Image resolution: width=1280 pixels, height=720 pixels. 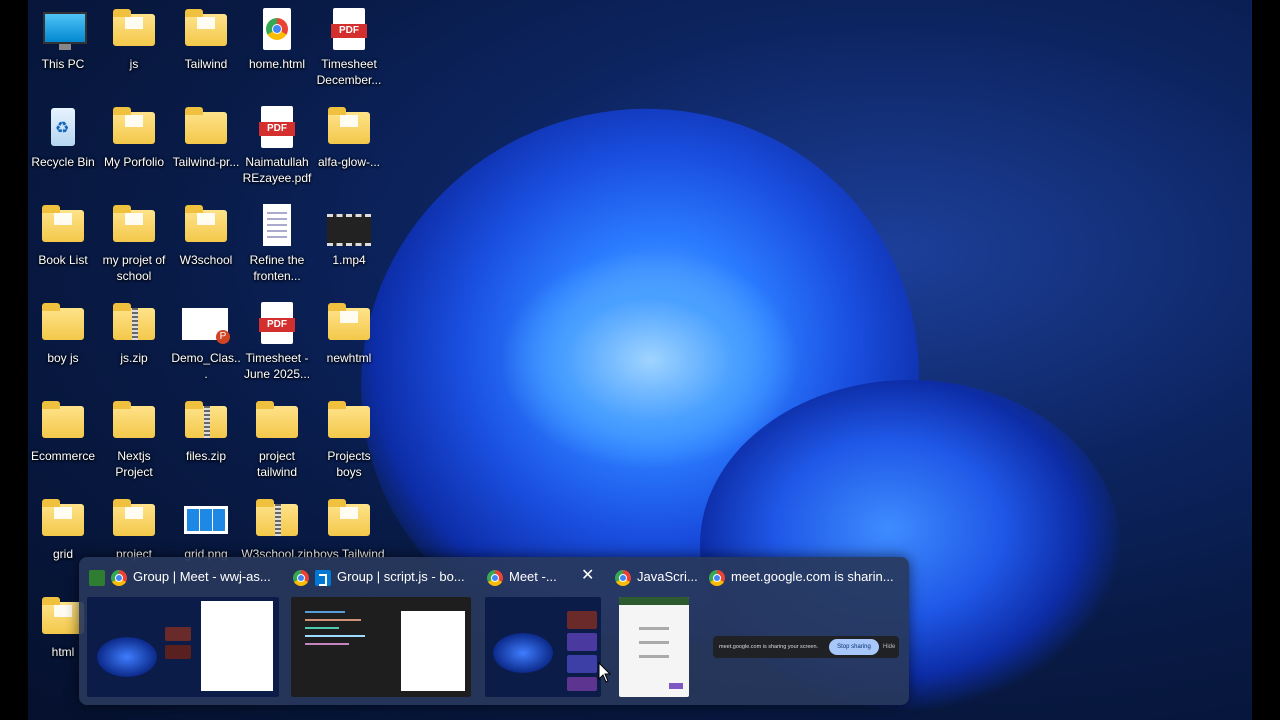 I want to click on desktop-icon-label: Book List, so click(x=63, y=260).